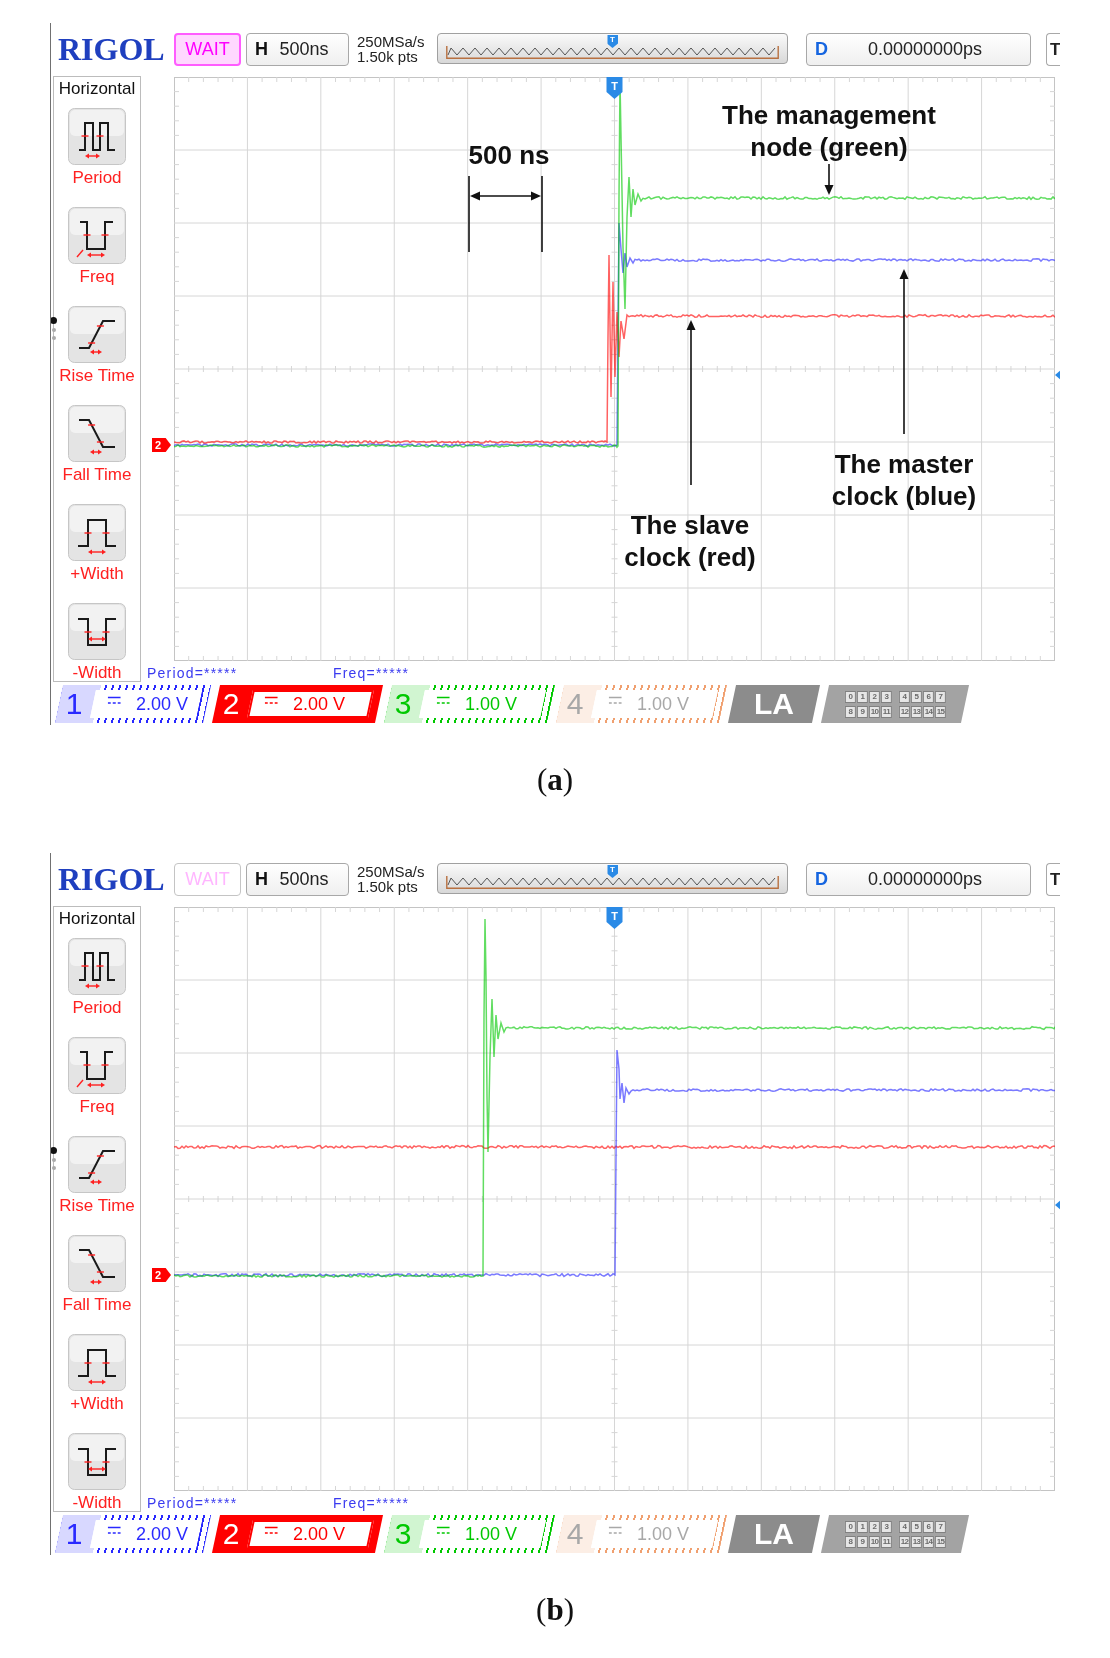 The image size is (1110, 1658). I want to click on callout-label: The management node (green), so click(829, 131).